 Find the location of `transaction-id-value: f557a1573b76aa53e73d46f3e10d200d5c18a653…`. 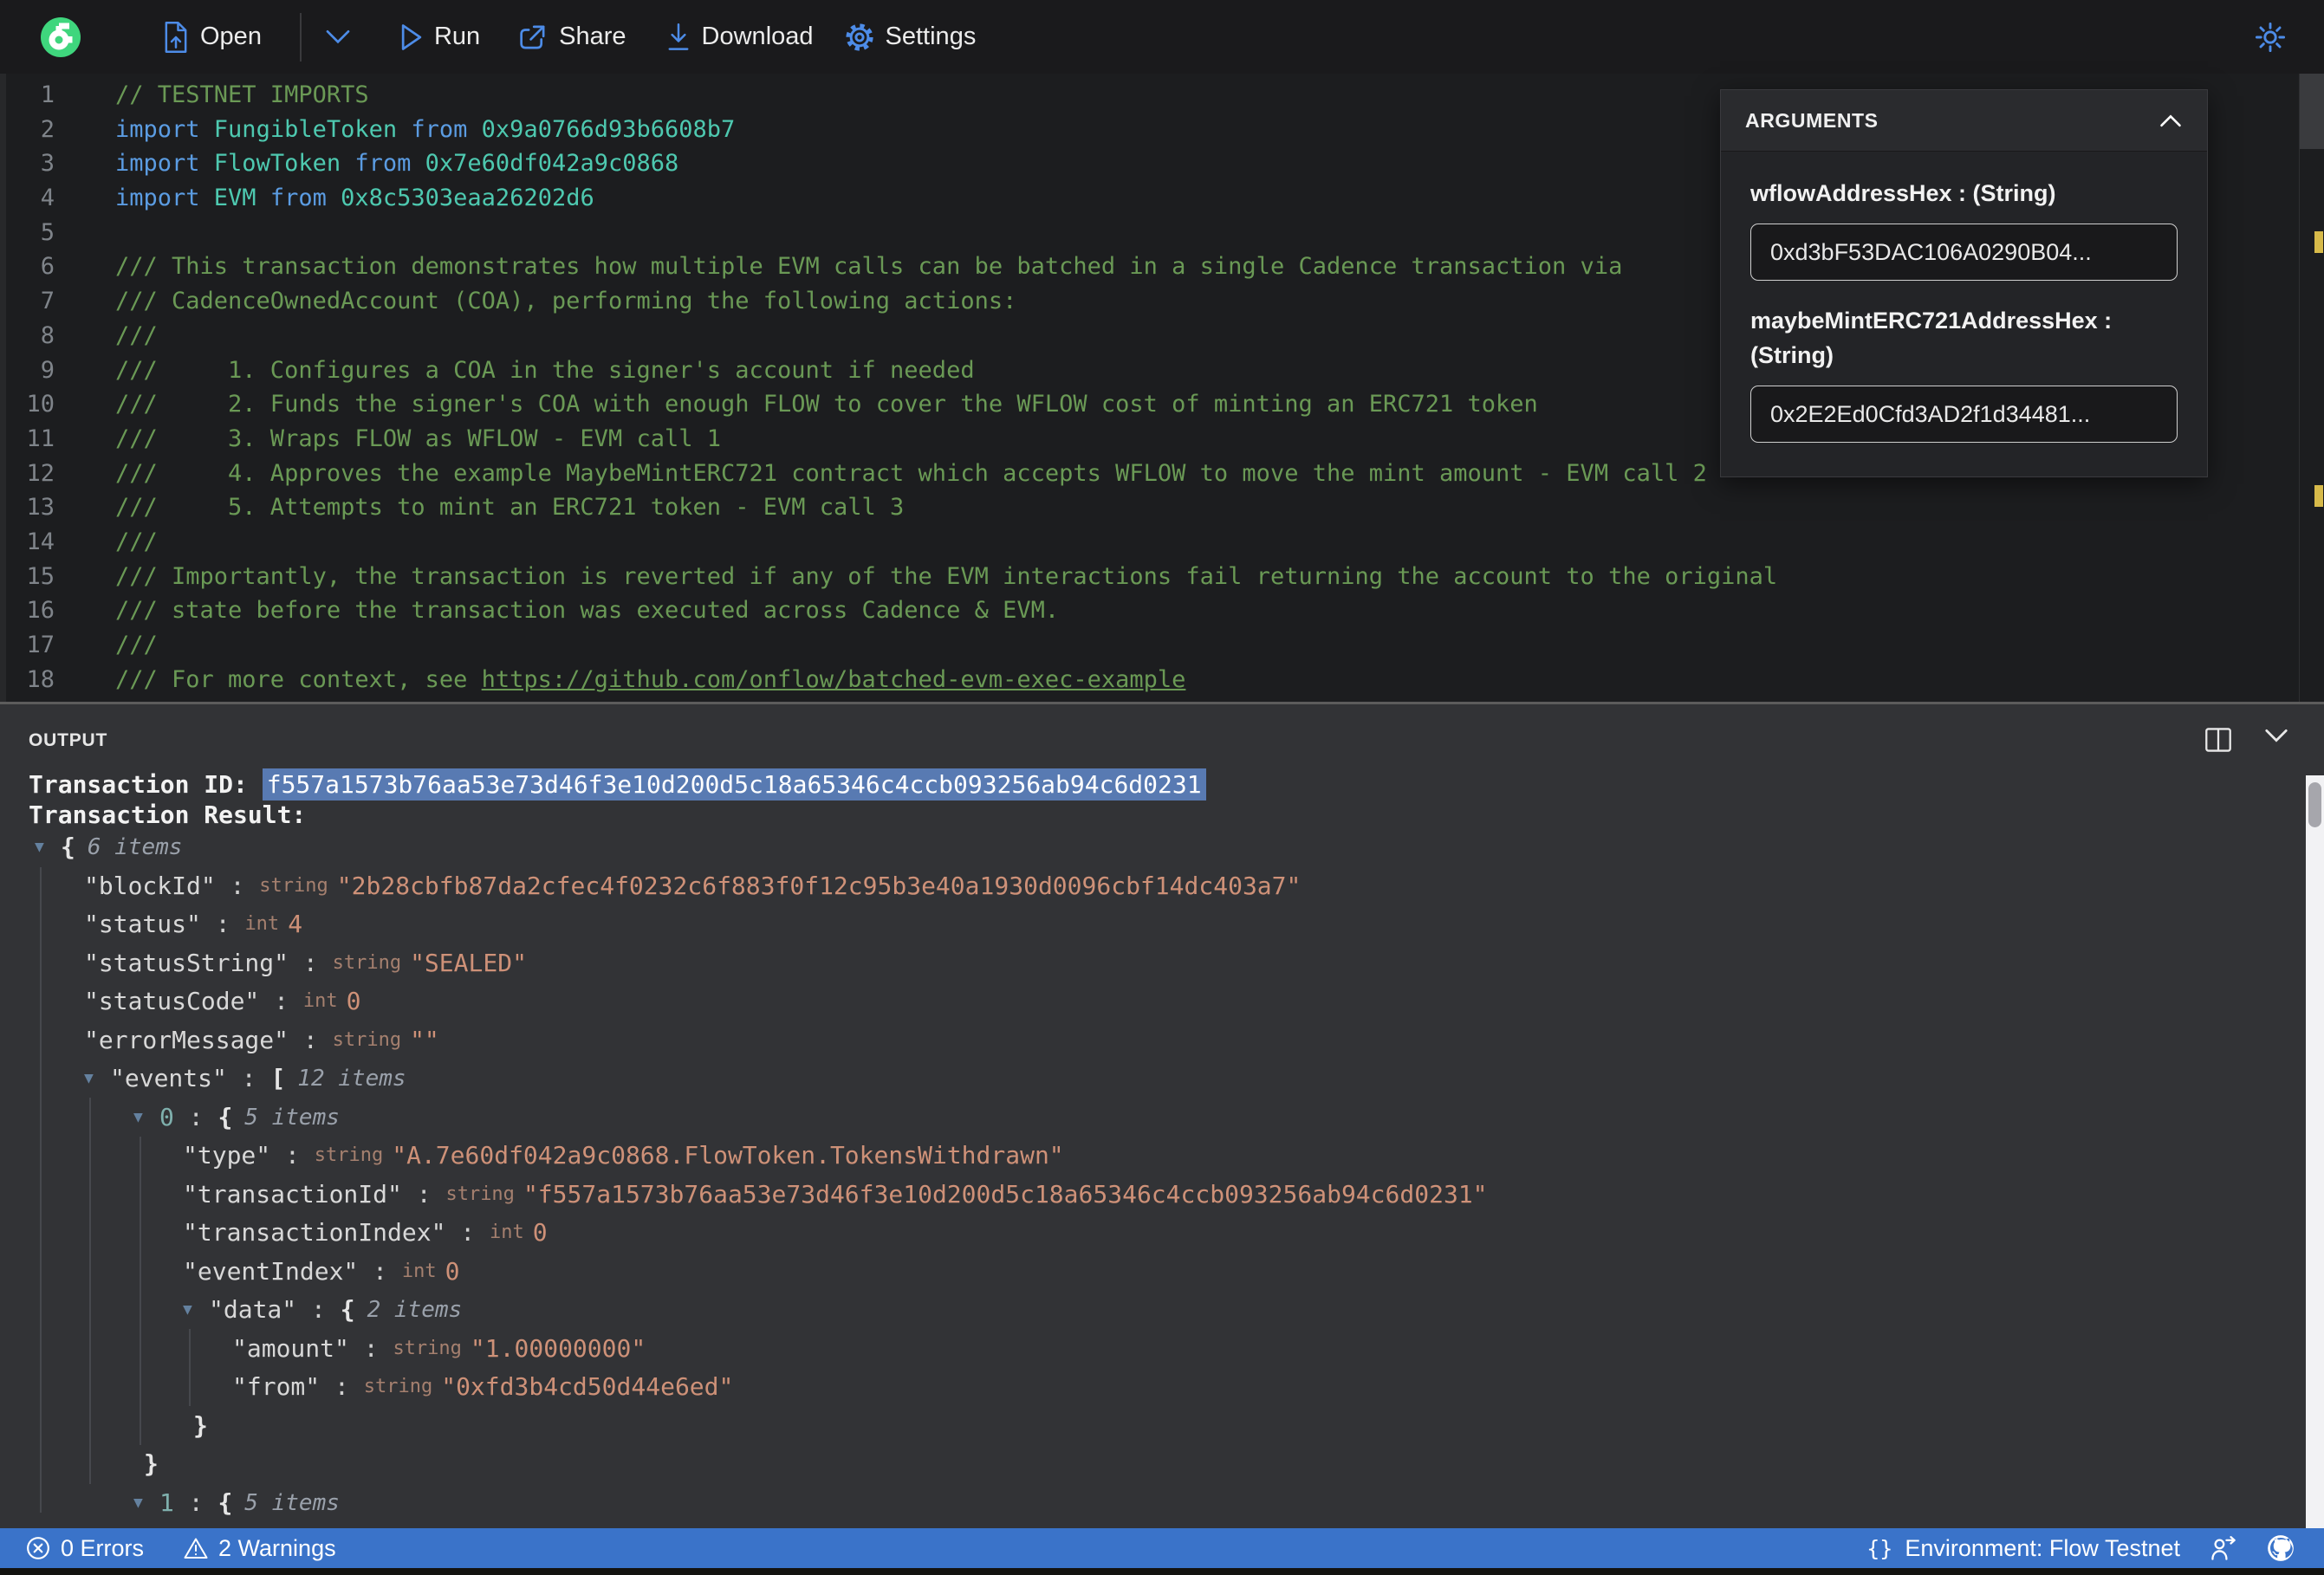

transaction-id-value: f557a1573b76aa53e73d46f3e10d200d5c18a653… is located at coordinates (734, 784).